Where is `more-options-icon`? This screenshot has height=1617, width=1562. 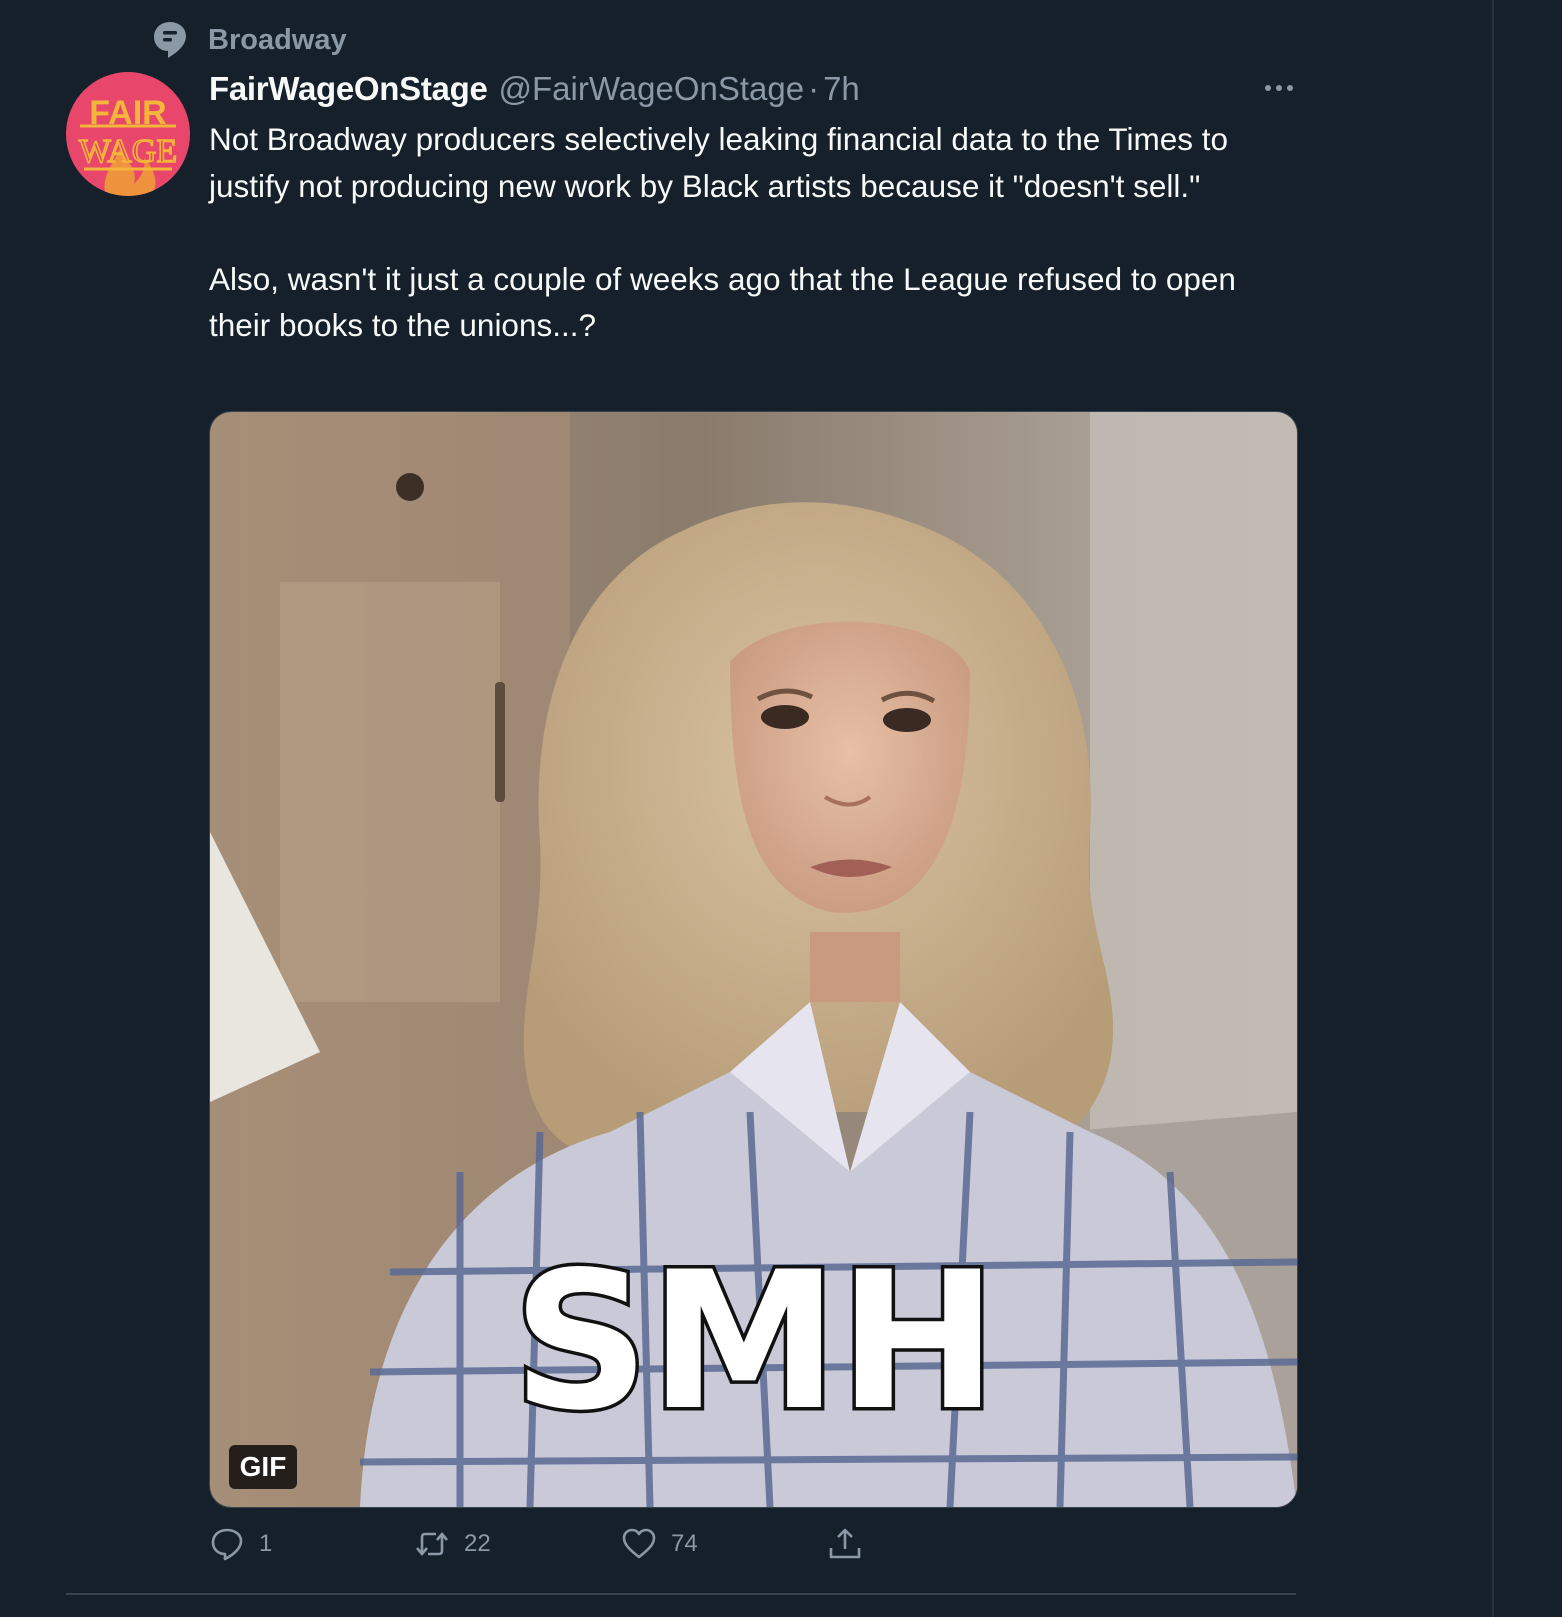 more-options-icon is located at coordinates (1279, 88).